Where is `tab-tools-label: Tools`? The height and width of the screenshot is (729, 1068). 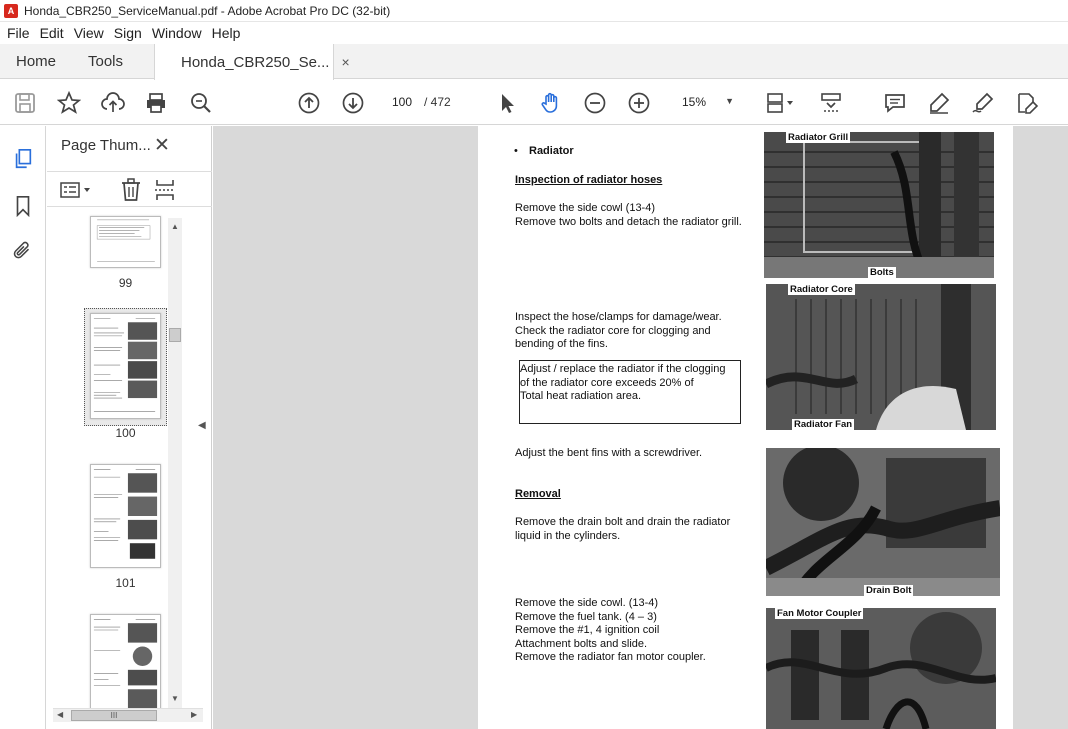 tab-tools-label: Tools is located at coordinates (106, 61).